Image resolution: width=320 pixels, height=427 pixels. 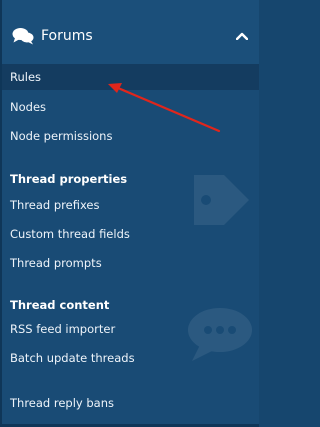 I want to click on group-heading-thread-properties: Thread properties, so click(x=69, y=179).